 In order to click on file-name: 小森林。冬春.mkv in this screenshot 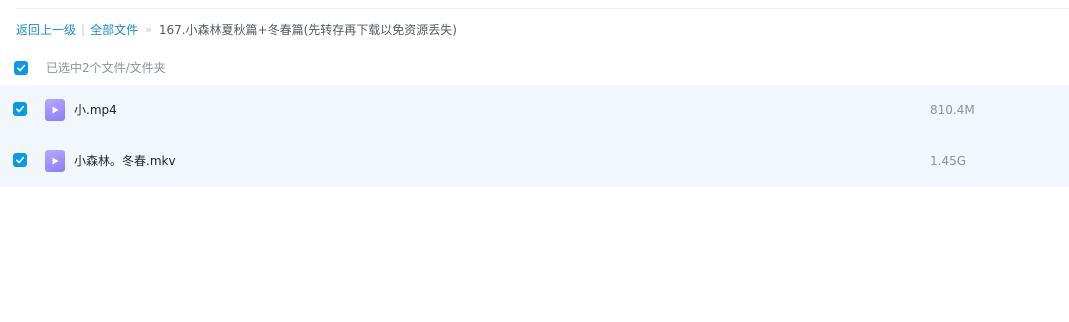, I will do `click(125, 161)`.